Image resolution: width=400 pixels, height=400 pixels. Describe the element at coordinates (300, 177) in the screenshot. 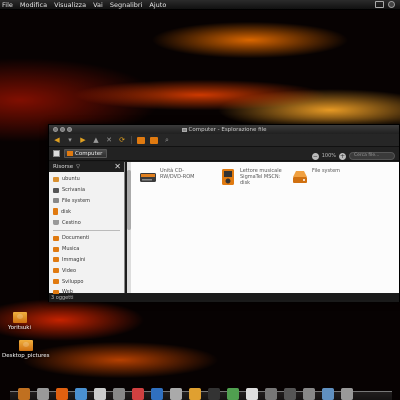

I see `hard-drive-icon` at that location.